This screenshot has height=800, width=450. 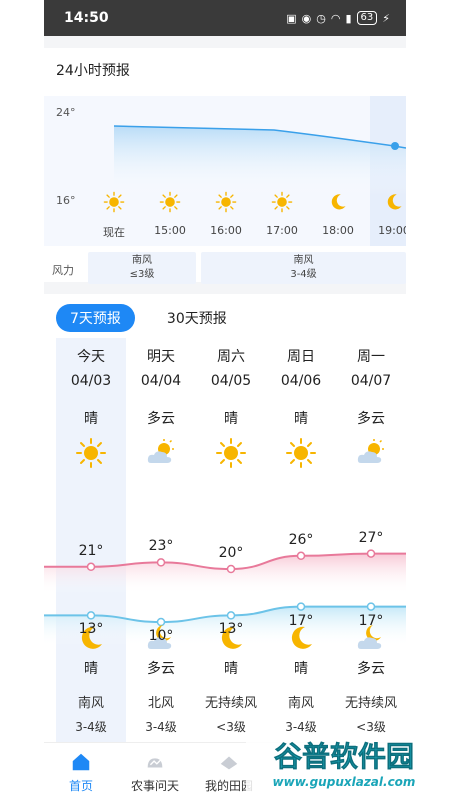 I want to click on hourly-temp-area, so click(x=260, y=161).